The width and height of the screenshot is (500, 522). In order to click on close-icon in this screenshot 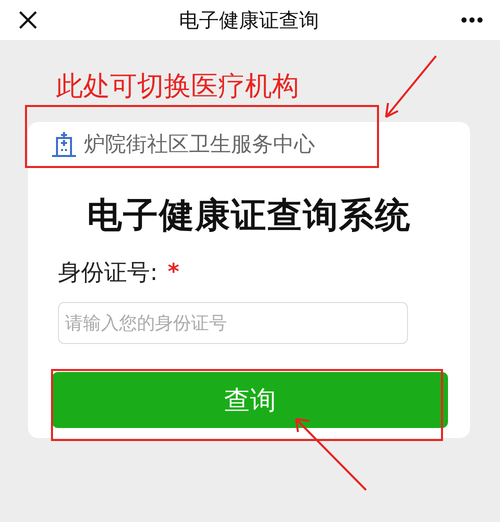, I will do `click(28, 20)`.